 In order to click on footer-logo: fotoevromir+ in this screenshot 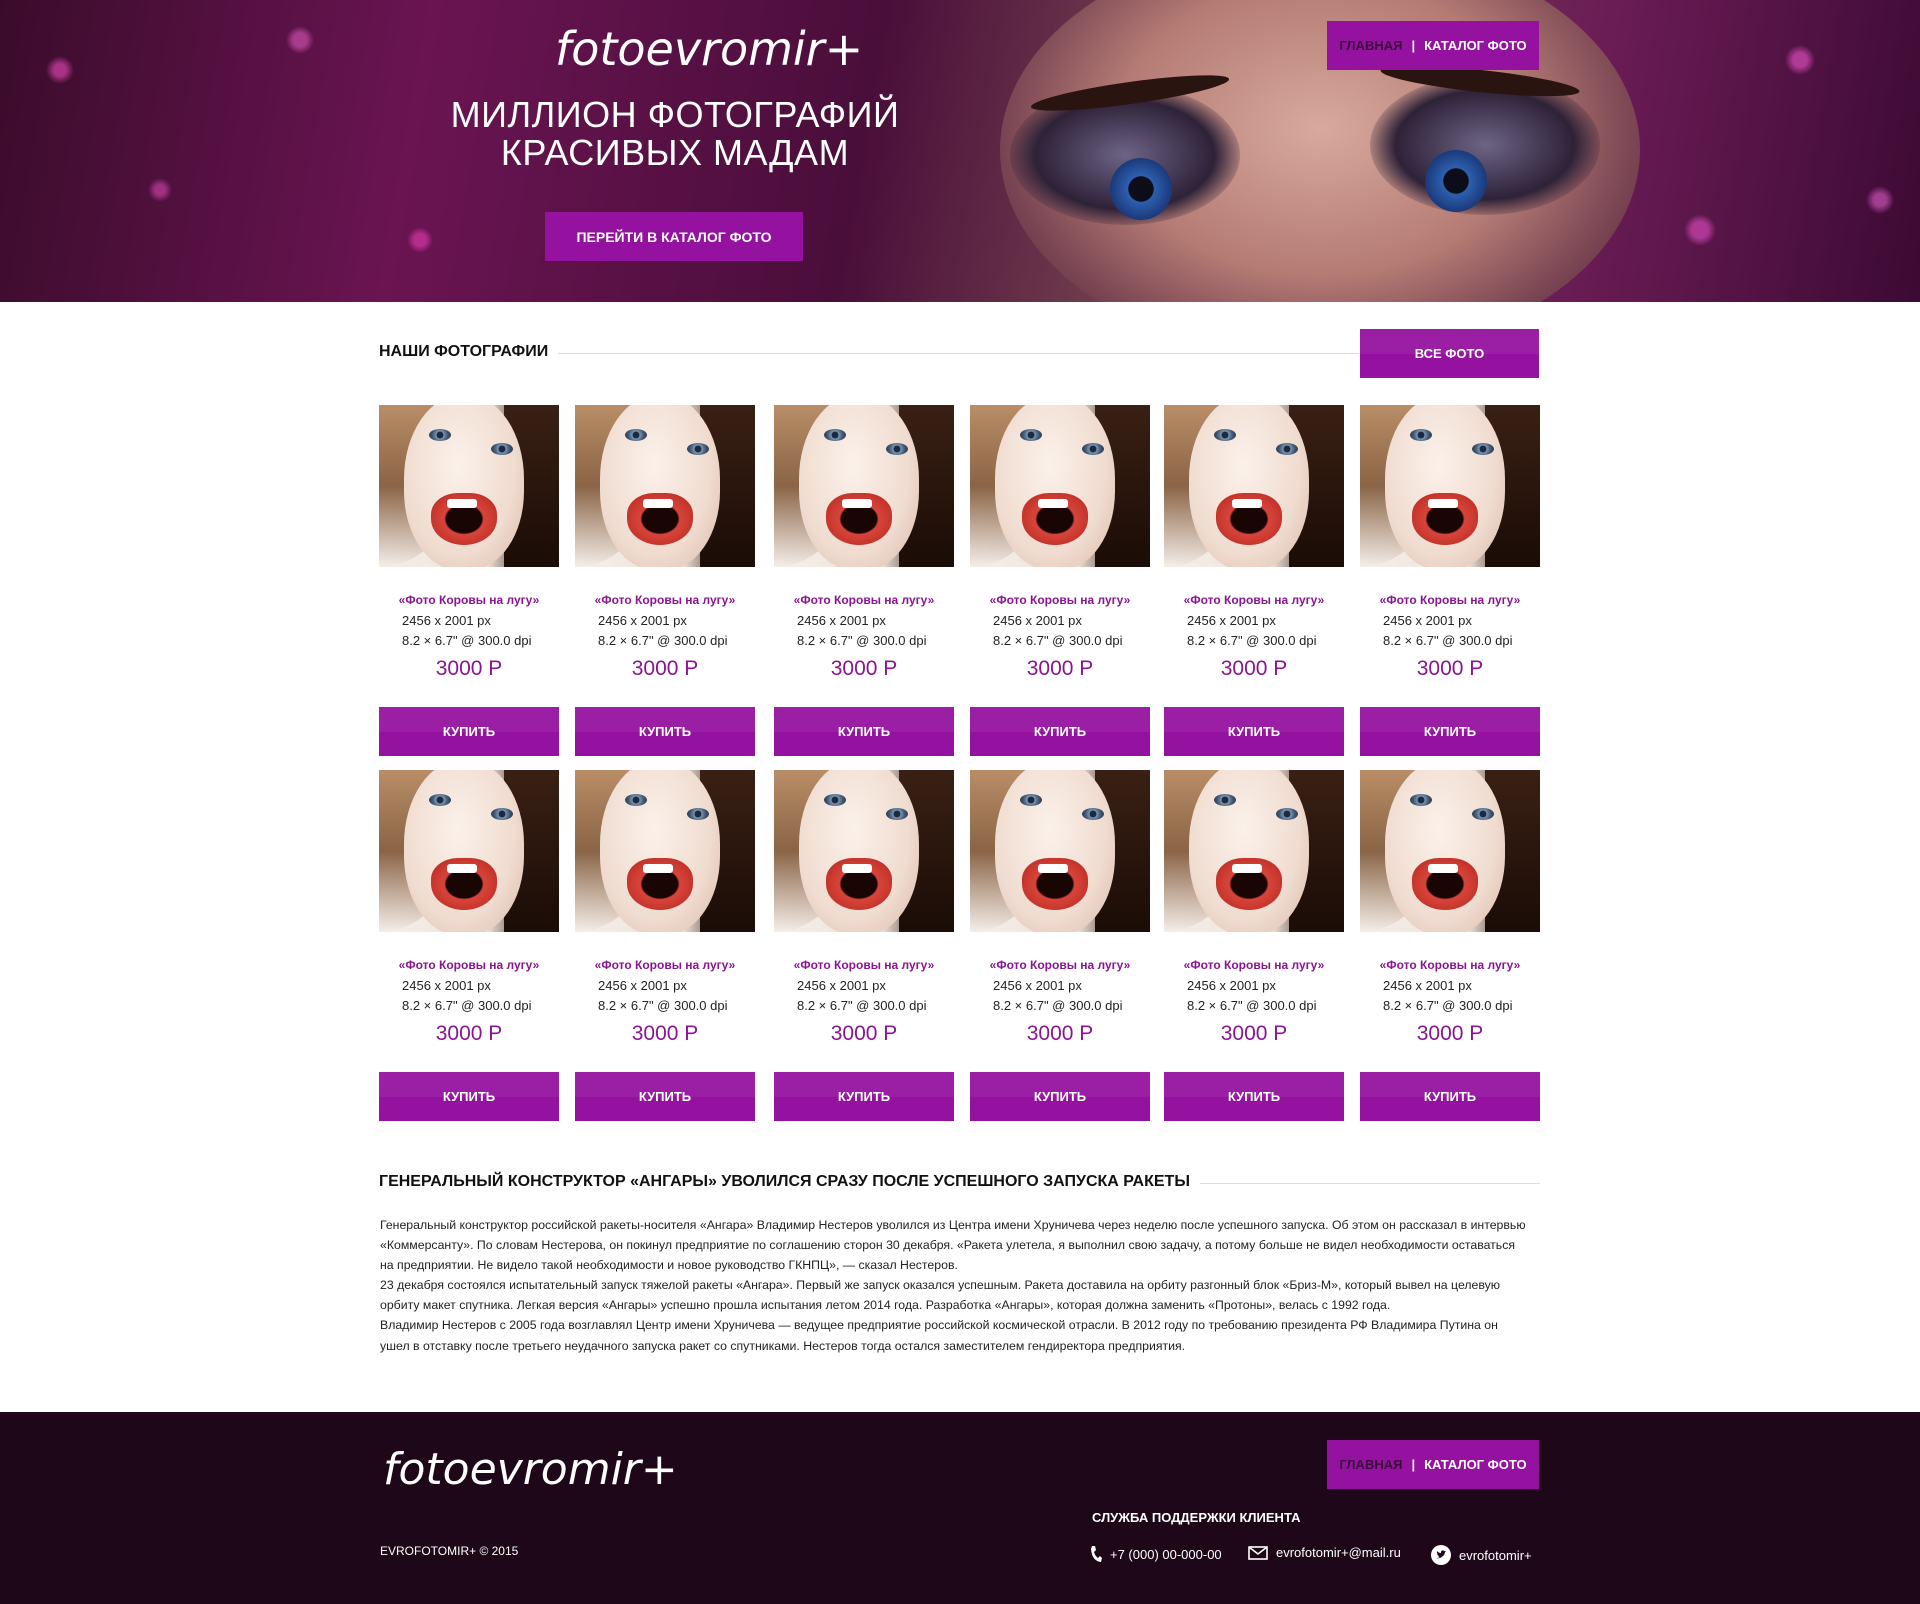, I will do `click(530, 1469)`.